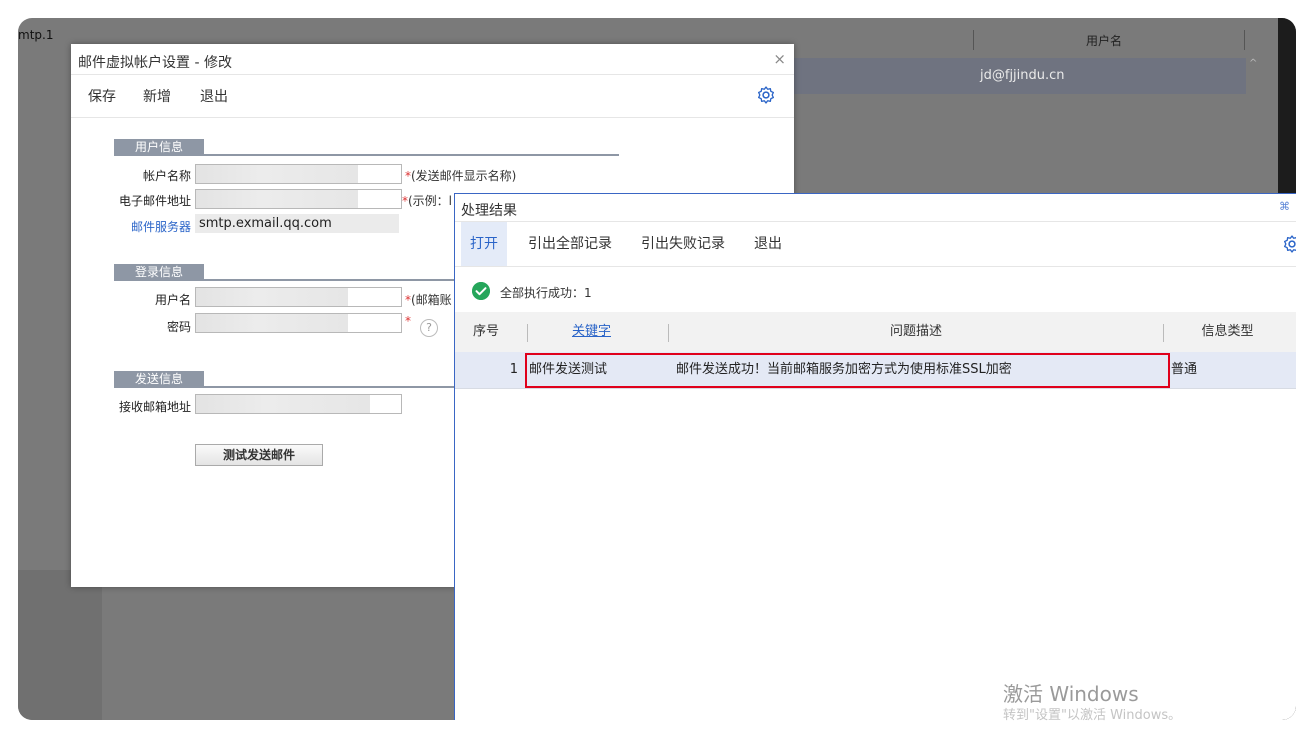 The image size is (1314, 738). I want to click on check-circle-icon, so click(481, 291).